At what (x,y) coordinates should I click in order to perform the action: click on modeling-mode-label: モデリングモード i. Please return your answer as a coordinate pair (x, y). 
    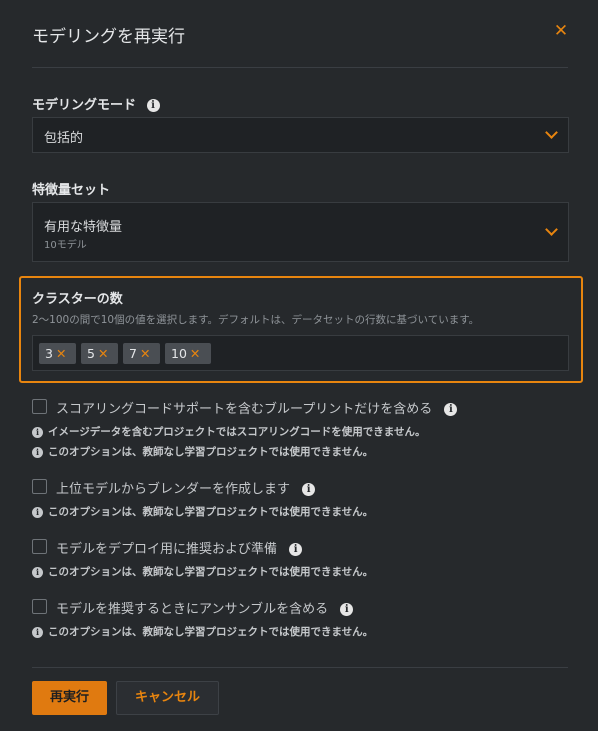
    Looking at the image, I should click on (96, 103).